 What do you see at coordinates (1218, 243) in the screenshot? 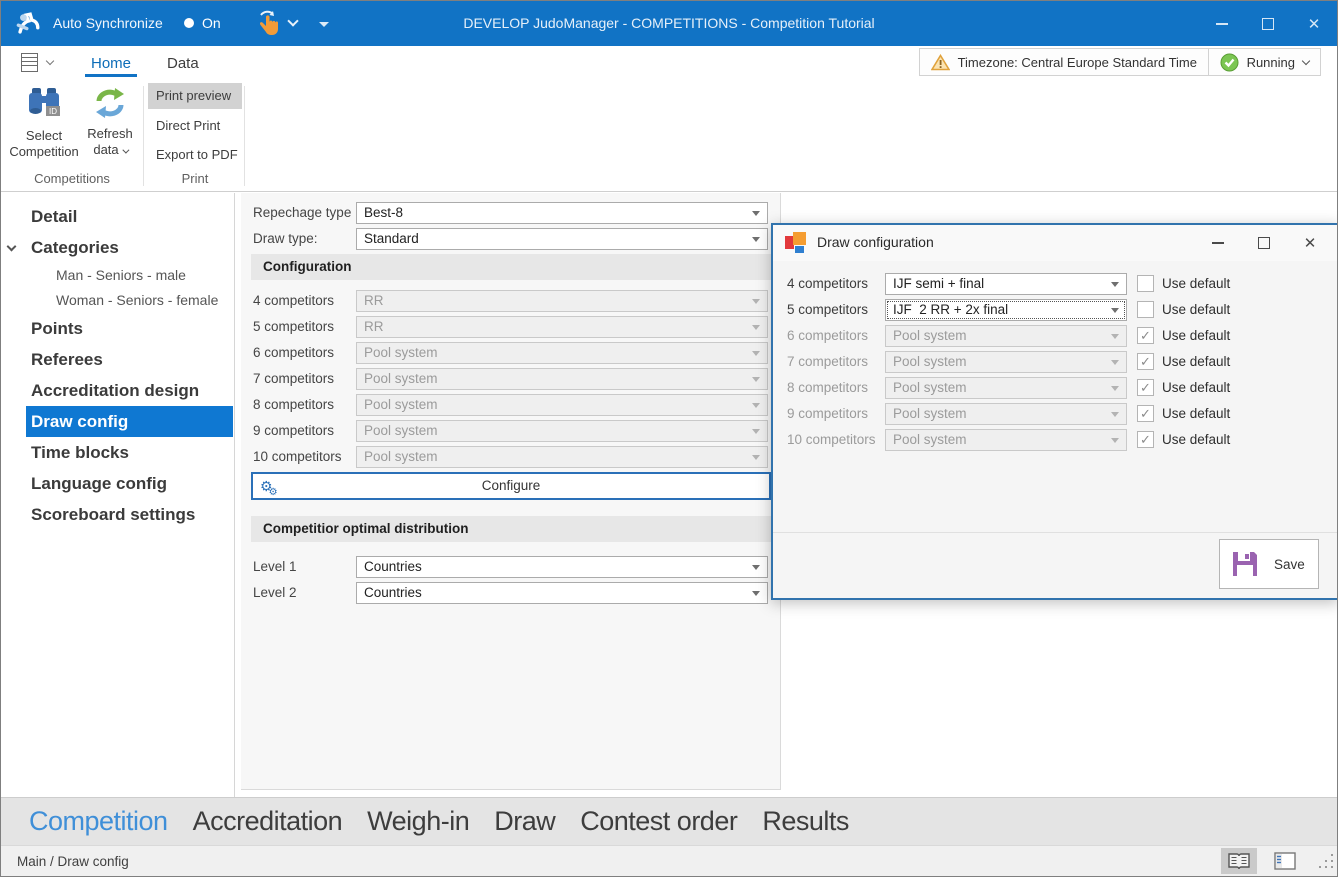
I see `dialog-minimize-button` at bounding box center [1218, 243].